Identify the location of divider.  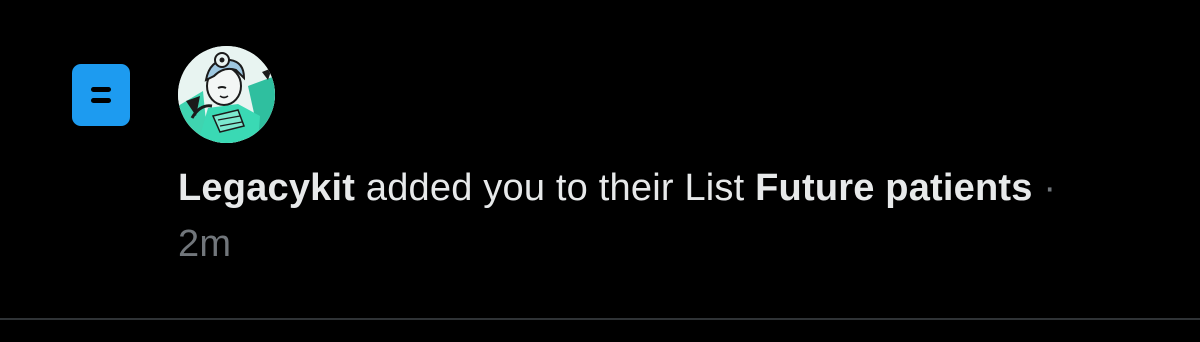
(600, 319).